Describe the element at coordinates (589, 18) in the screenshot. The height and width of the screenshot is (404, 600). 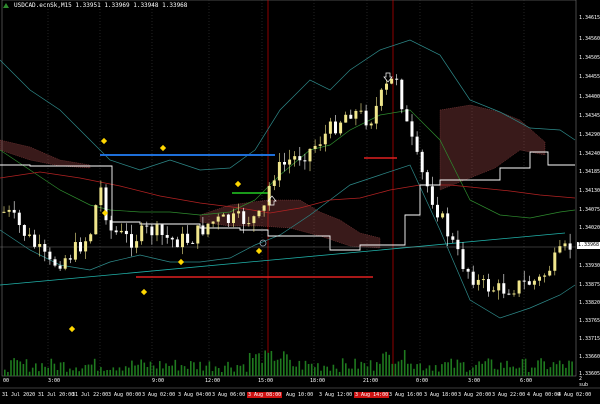
I see `price-tick-label: 1.34615` at that location.